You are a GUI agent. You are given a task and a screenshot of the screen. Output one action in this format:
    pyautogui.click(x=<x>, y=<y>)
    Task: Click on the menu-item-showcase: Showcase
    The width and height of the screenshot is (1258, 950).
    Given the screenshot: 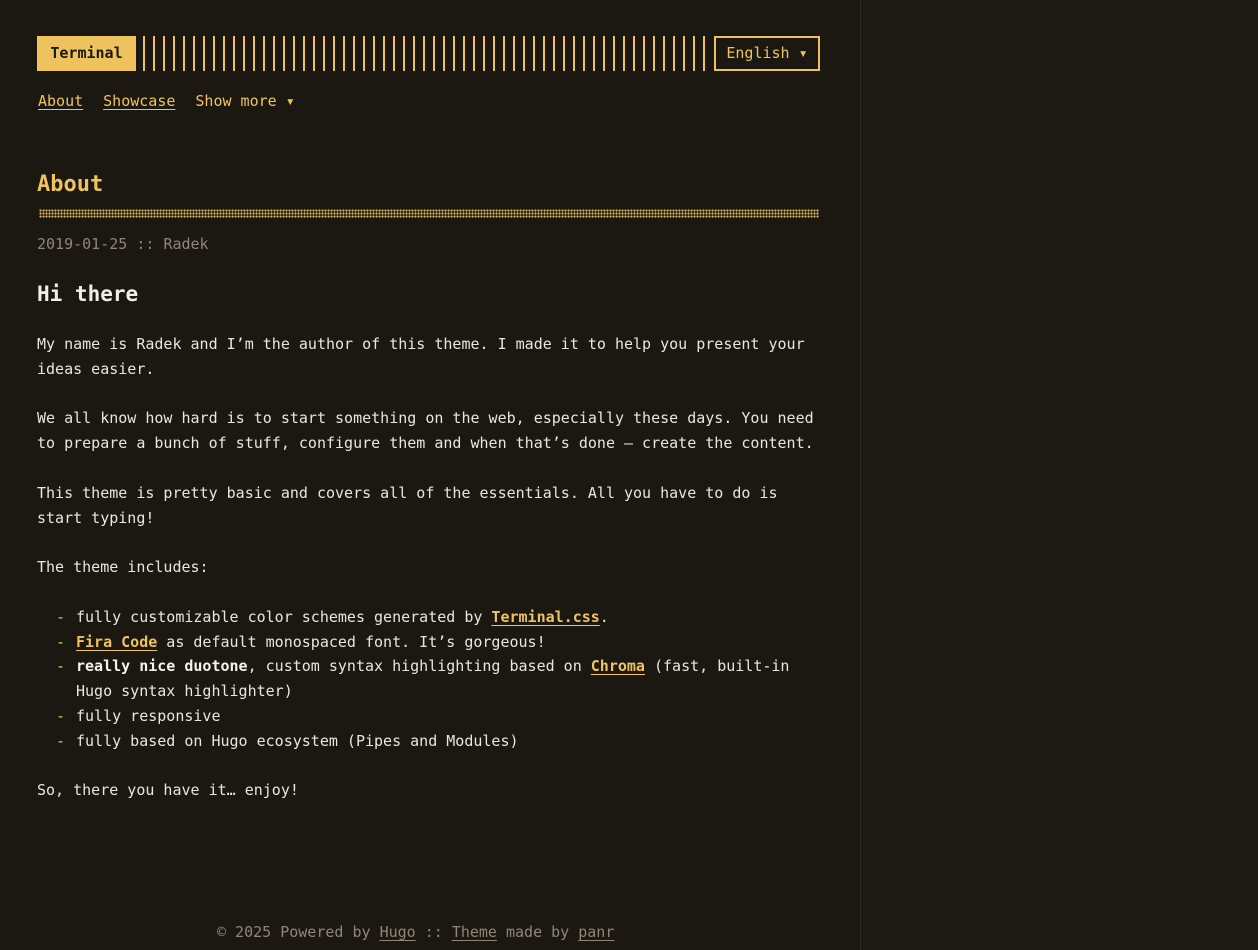 What is the action you would take?
    pyautogui.click(x=139, y=101)
    